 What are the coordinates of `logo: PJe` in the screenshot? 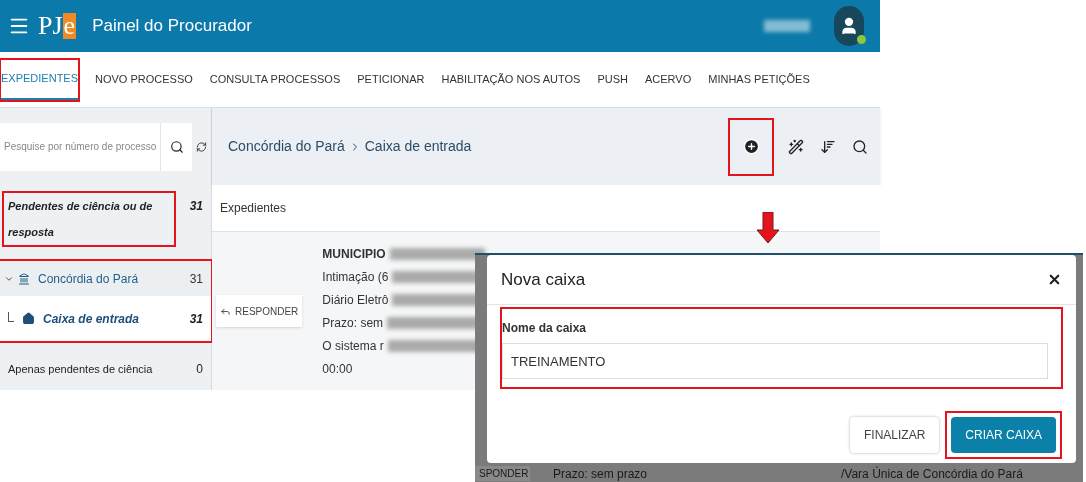 It's located at (57, 26).